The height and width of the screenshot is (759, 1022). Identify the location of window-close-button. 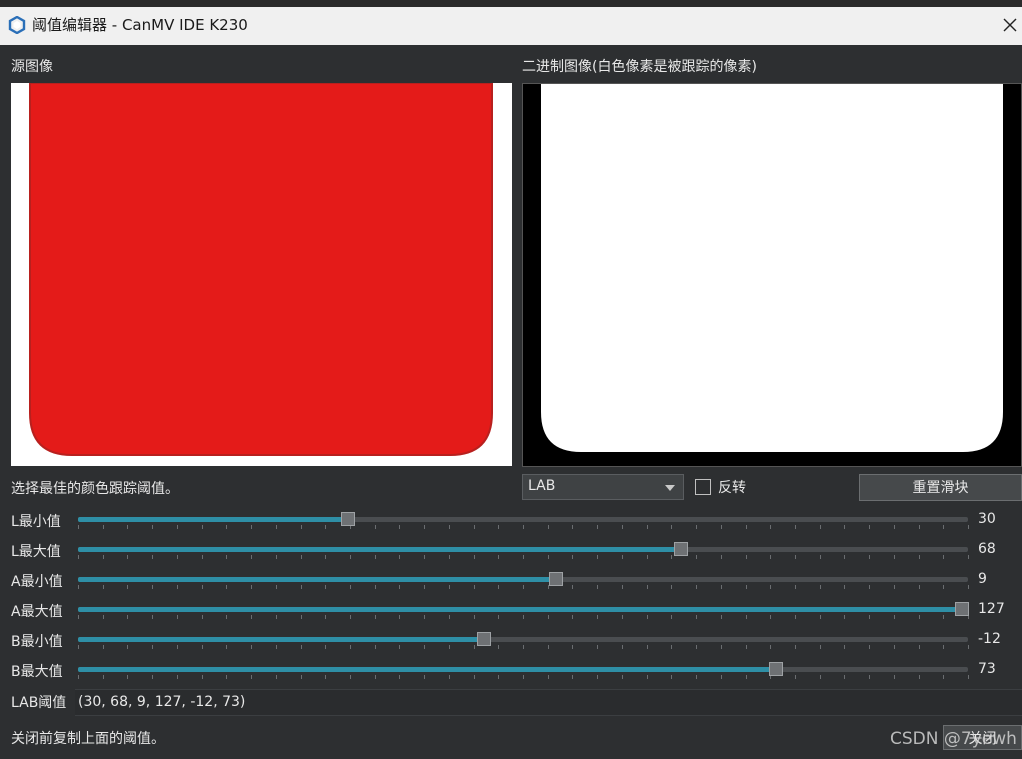
(1009, 26).